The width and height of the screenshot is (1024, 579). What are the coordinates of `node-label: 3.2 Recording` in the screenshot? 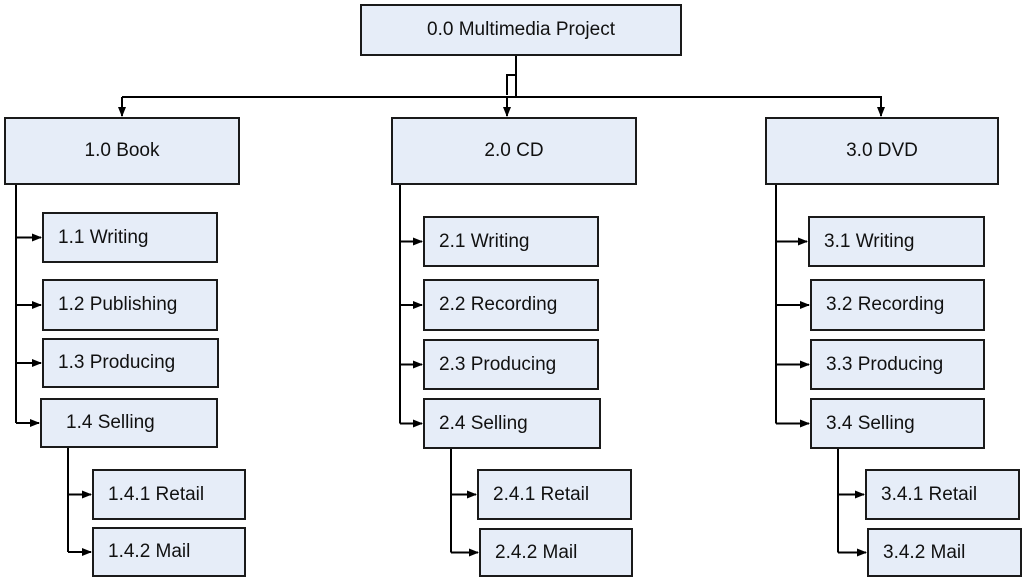 It's located at (885, 304).